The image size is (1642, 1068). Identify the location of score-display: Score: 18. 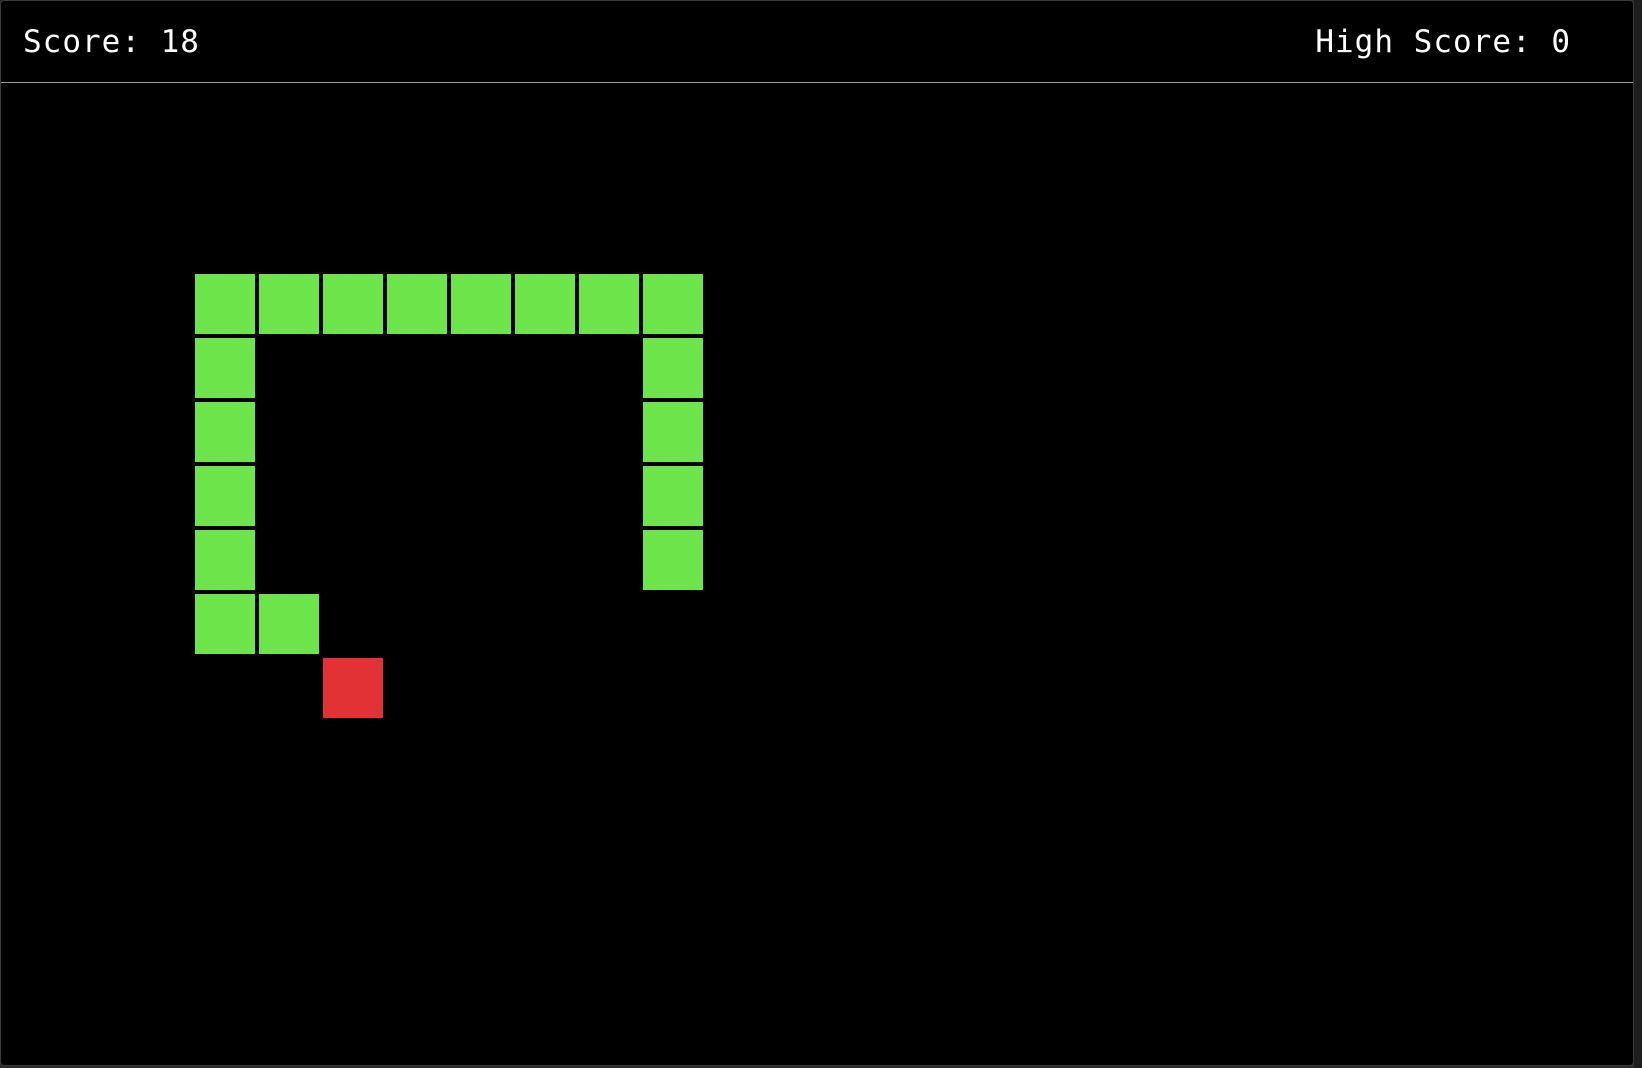
(111, 42).